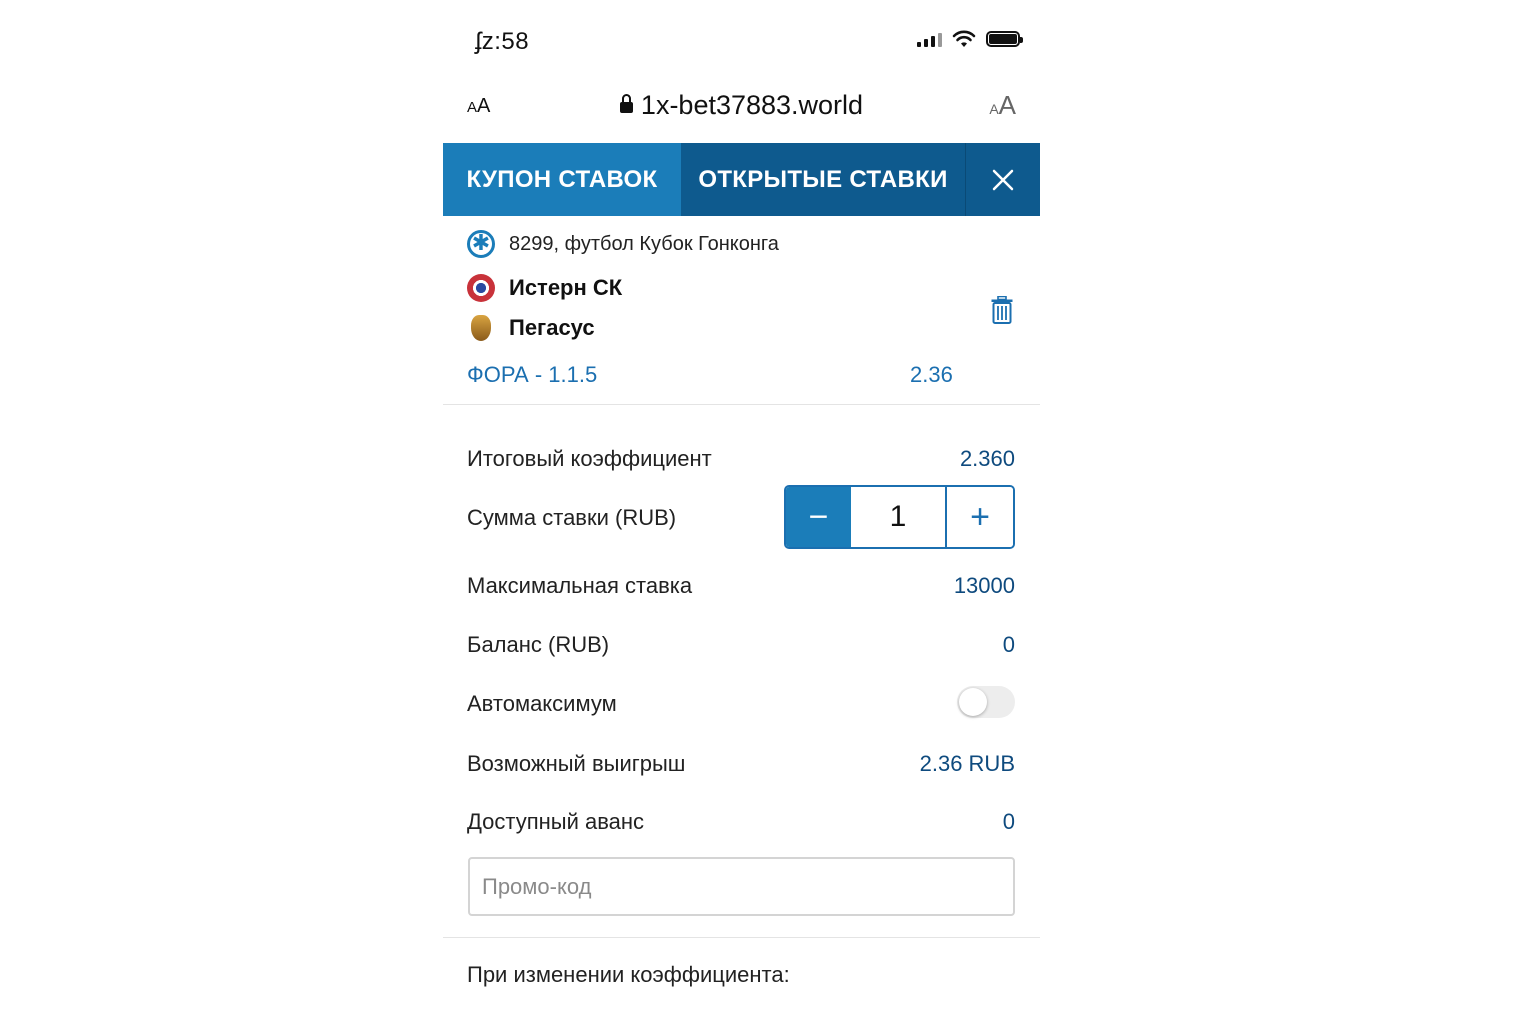 The height and width of the screenshot is (1024, 1536). Describe the element at coordinates (576, 763) in the screenshot. I see `possible-win-label: Возможный выигрыш` at that location.